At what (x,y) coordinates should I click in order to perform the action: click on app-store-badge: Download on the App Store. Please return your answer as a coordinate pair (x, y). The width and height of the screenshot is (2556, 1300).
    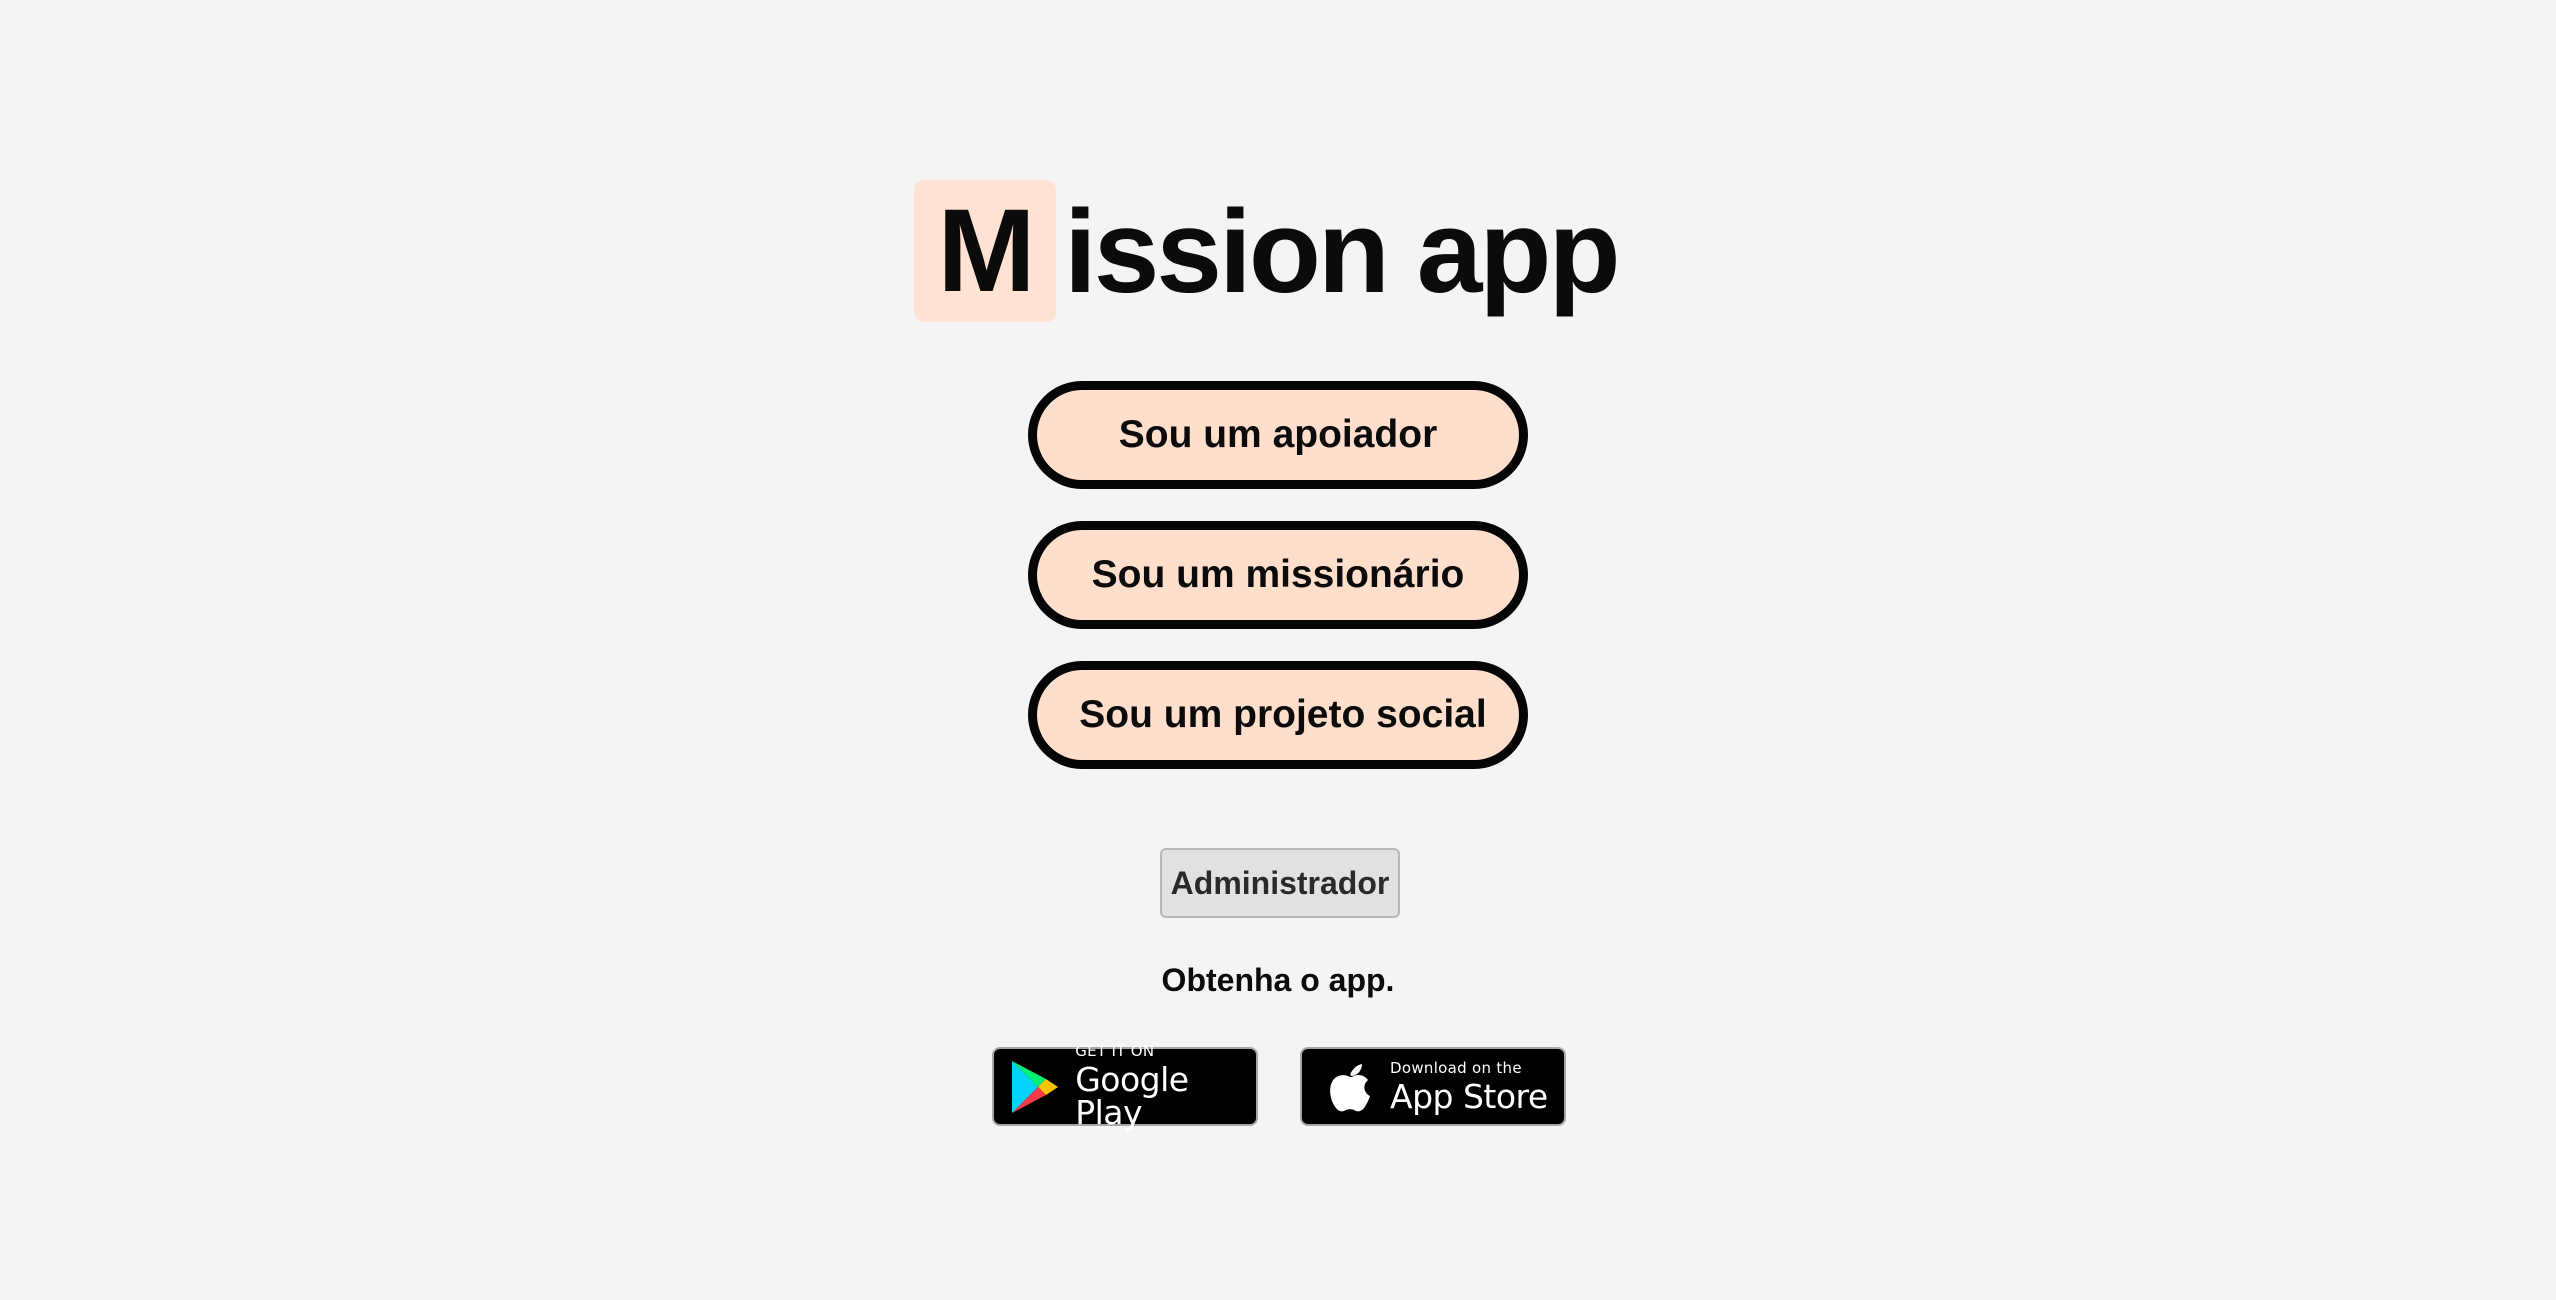
    Looking at the image, I should click on (1433, 1086).